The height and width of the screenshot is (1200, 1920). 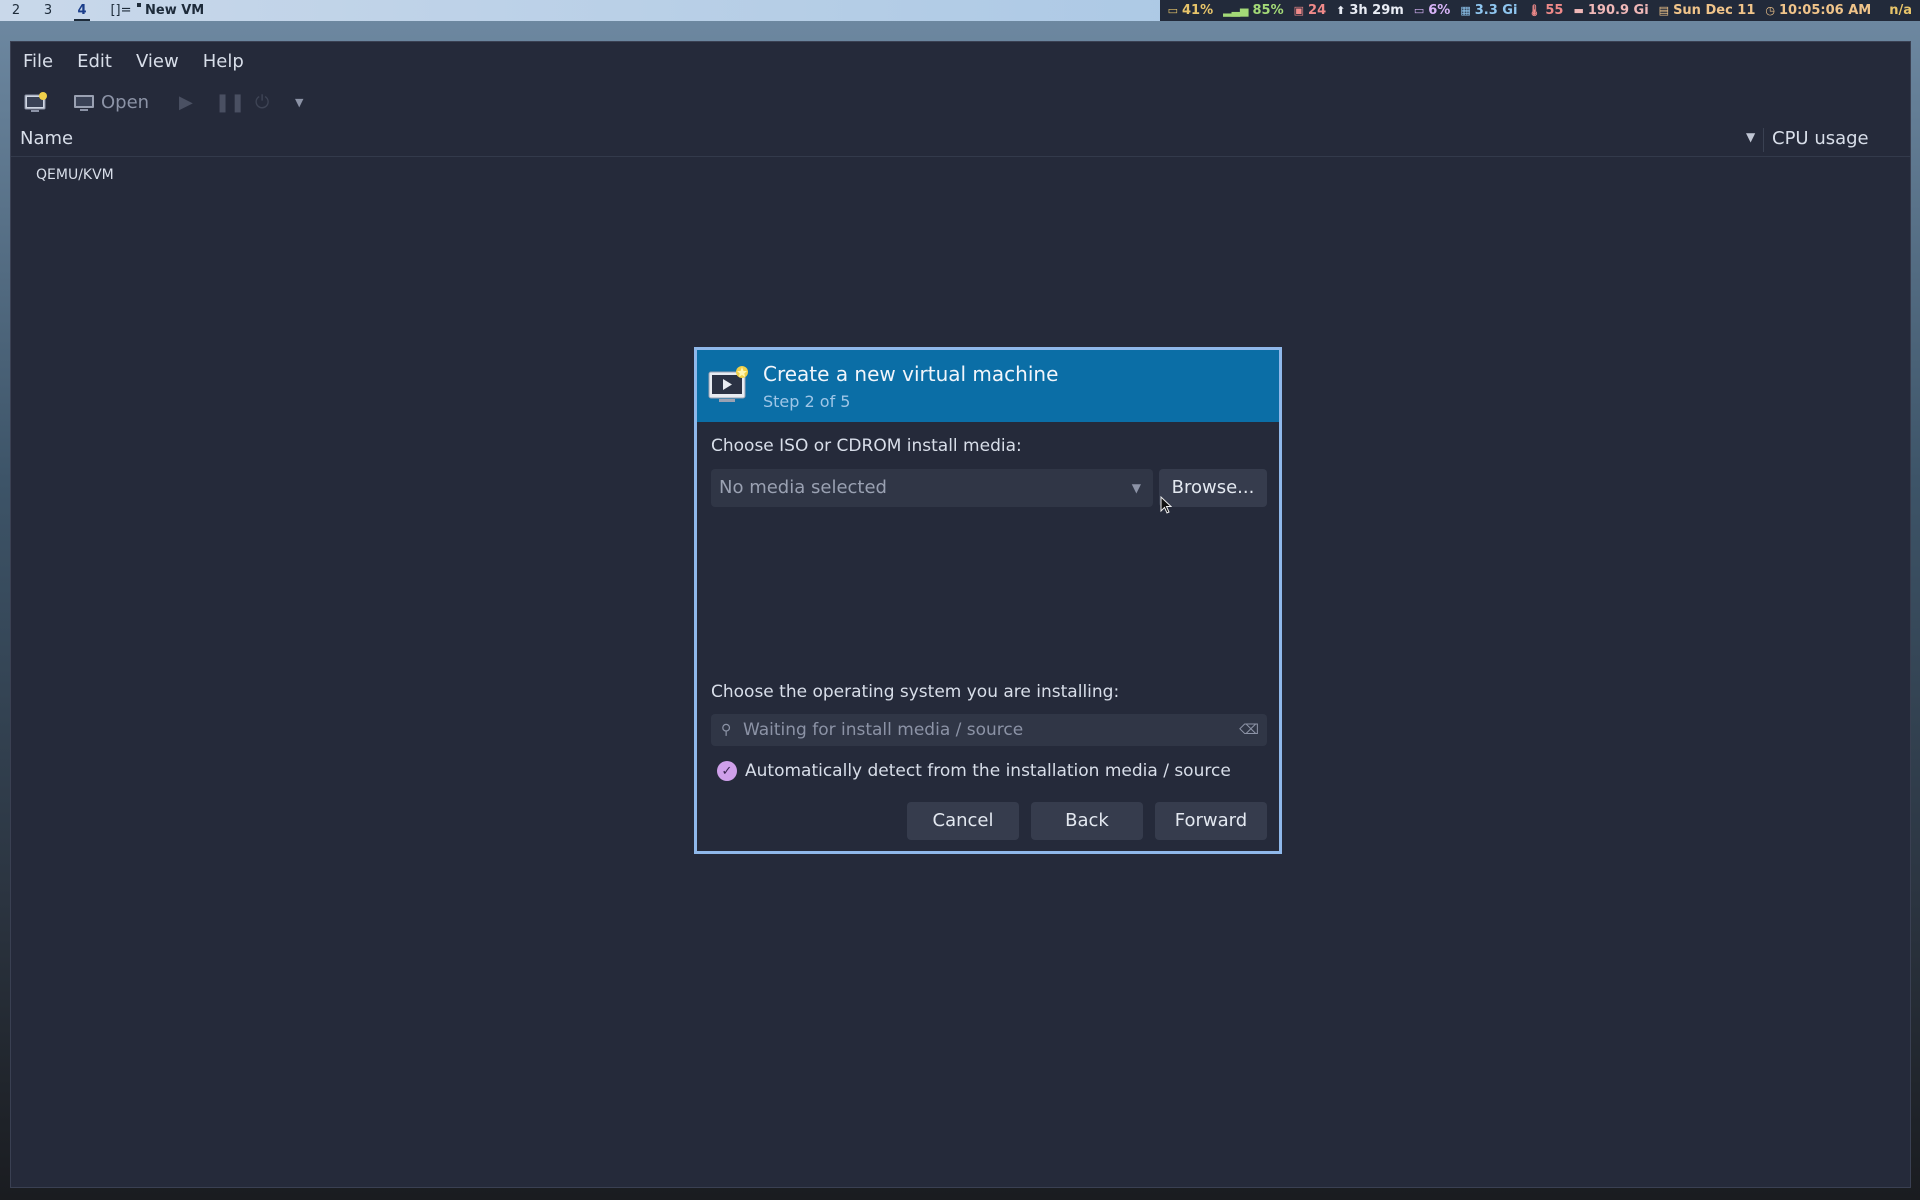 I want to click on misc-status: n/a, so click(x=1900, y=10).